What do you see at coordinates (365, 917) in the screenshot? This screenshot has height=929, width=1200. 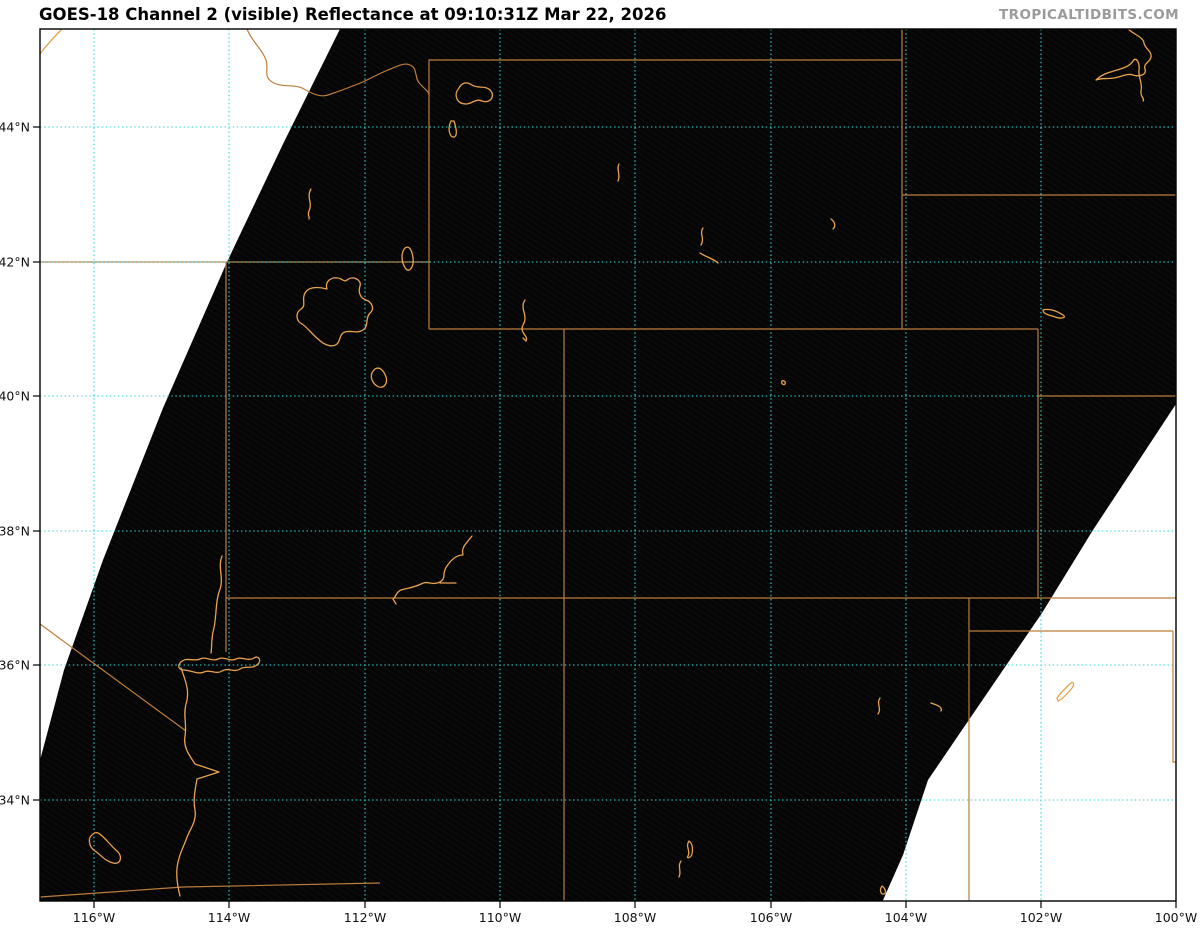 I see `x-tick-label: 112°W` at bounding box center [365, 917].